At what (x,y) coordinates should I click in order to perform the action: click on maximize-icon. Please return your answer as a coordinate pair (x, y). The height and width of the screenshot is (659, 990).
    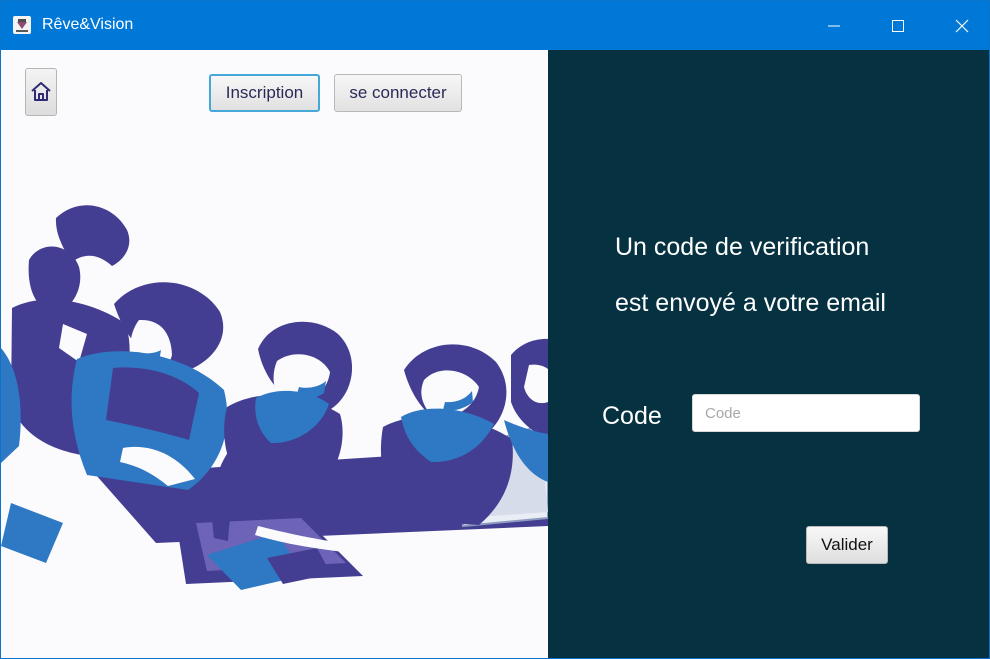
    Looking at the image, I should click on (898, 25).